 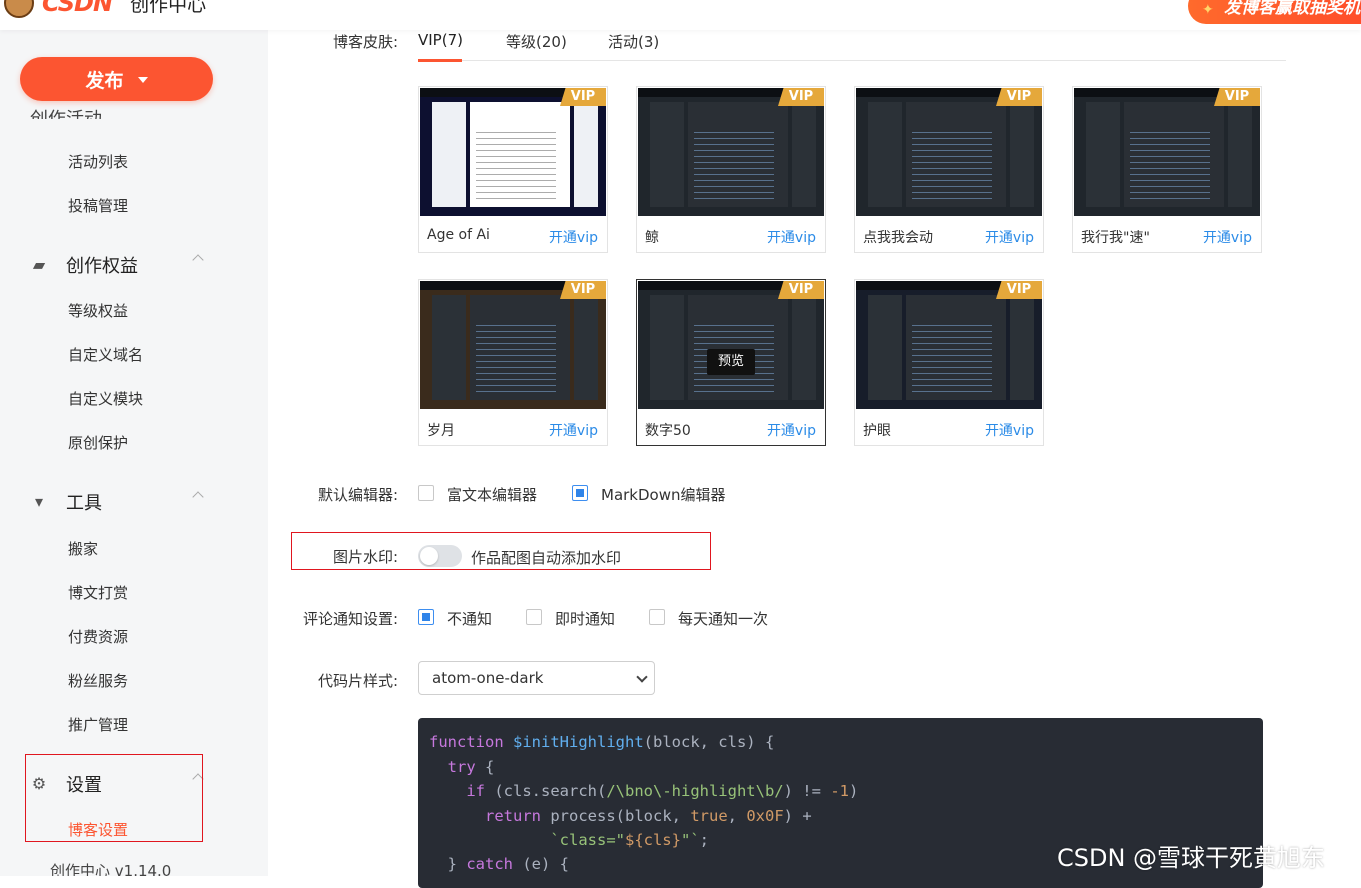 What do you see at coordinates (1292, 9) in the screenshot?
I see `promo-text: 发博客赢取抽奖机会` at bounding box center [1292, 9].